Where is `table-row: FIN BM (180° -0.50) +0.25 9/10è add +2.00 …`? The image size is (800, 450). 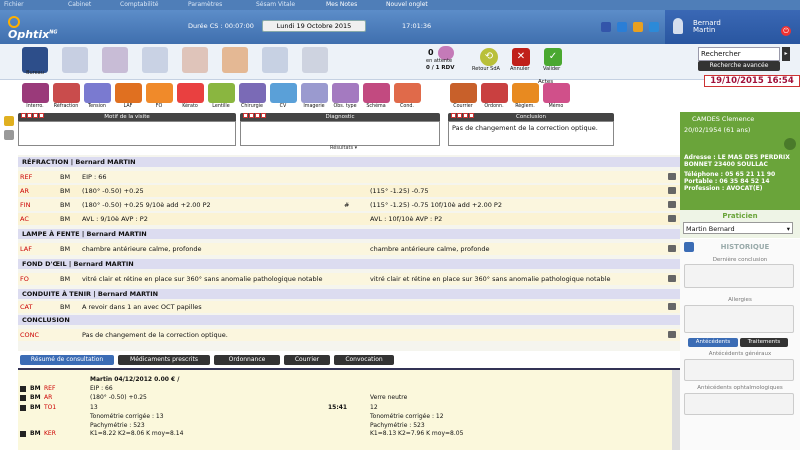 table-row: FIN BM (180° -0.50) +0.25 9/10è add +2.00 … is located at coordinates (349, 205).